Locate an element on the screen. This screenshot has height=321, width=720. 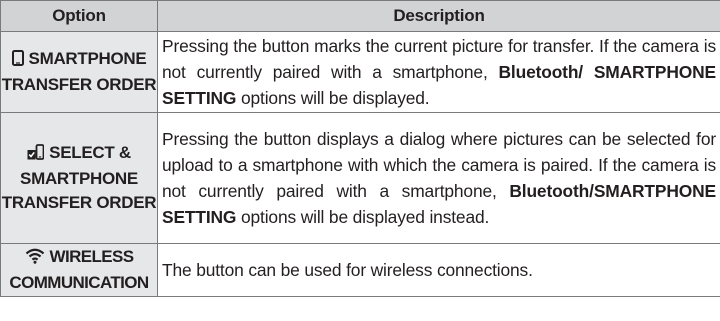
select-transfer-icon is located at coordinates (36, 155).